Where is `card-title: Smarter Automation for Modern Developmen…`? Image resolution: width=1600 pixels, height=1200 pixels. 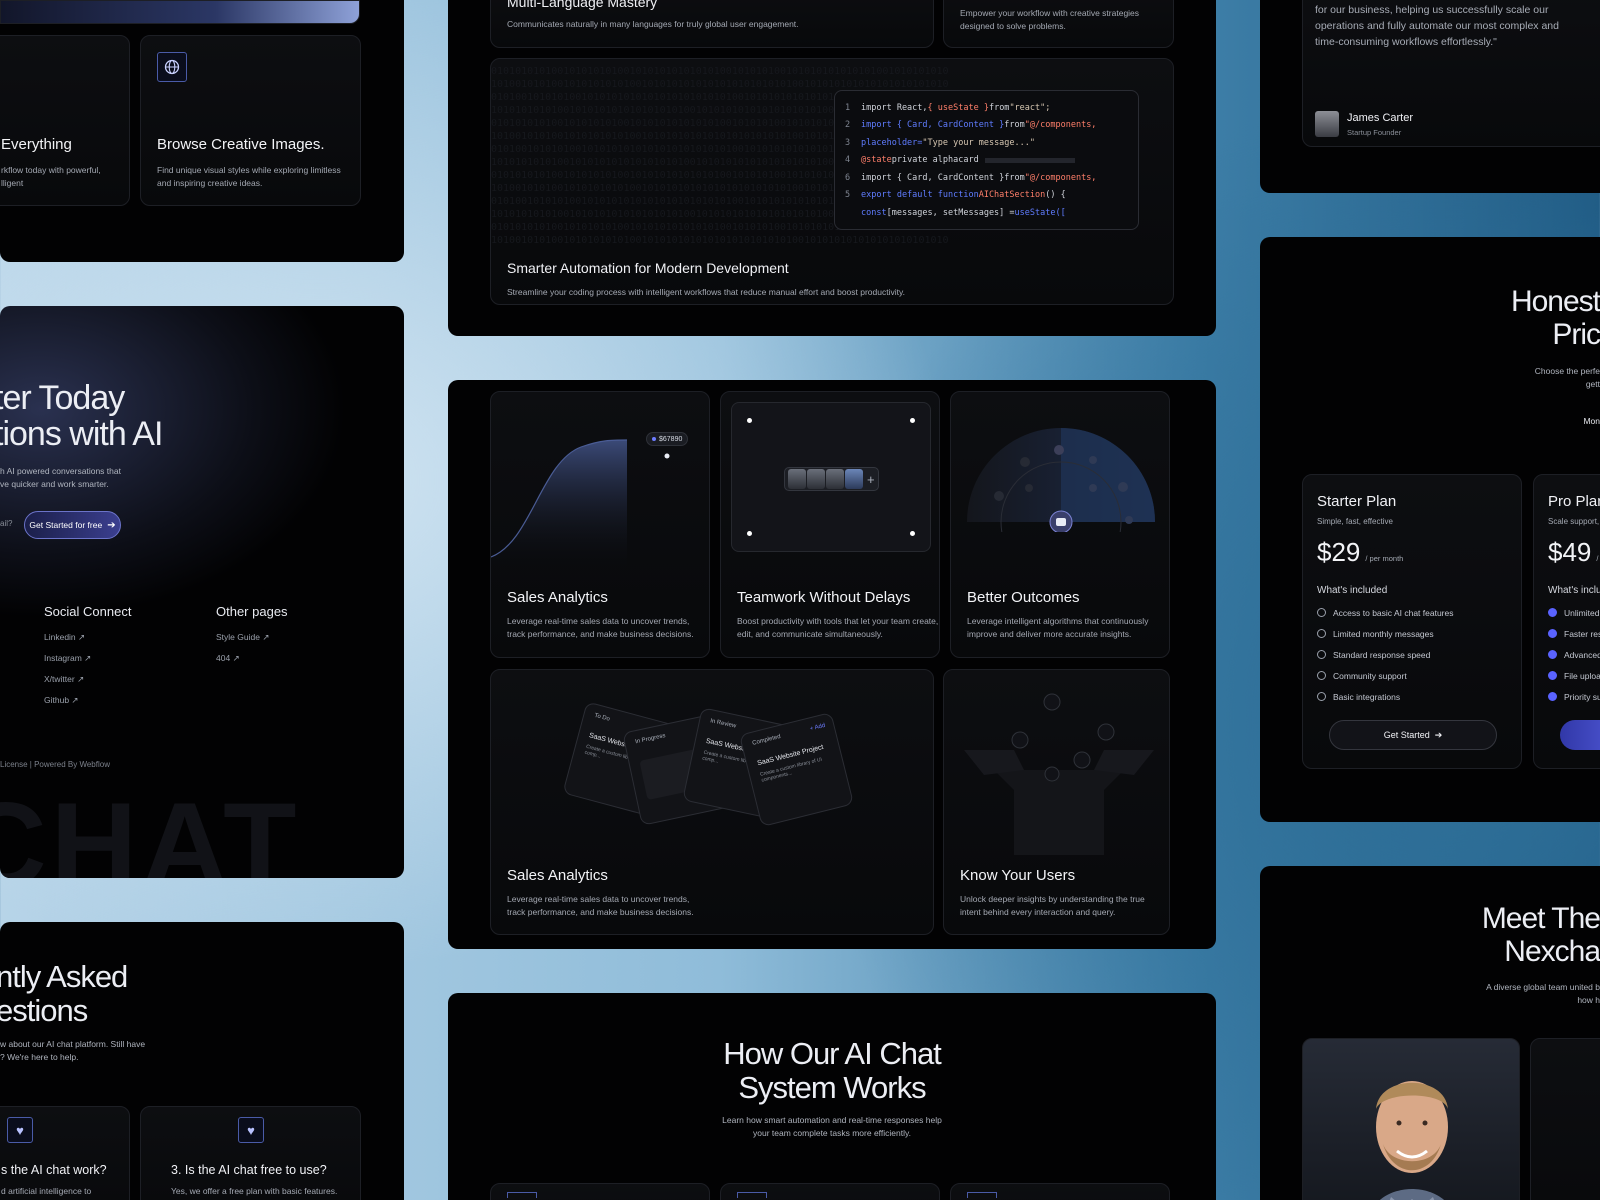 card-title: Smarter Automation for Modern Developmen… is located at coordinates (648, 268).